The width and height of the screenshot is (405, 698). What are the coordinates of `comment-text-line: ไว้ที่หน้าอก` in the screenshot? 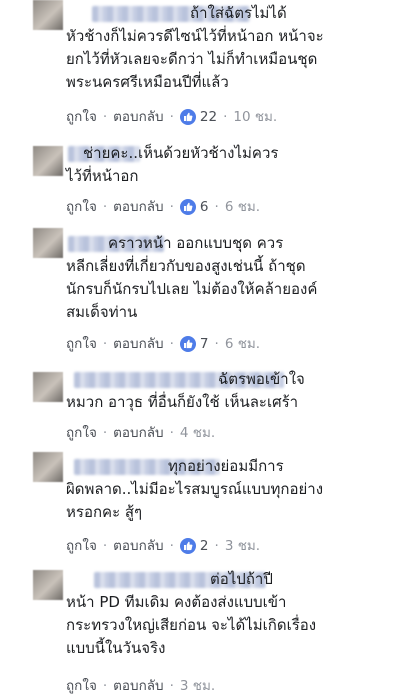 It's located at (102, 176).